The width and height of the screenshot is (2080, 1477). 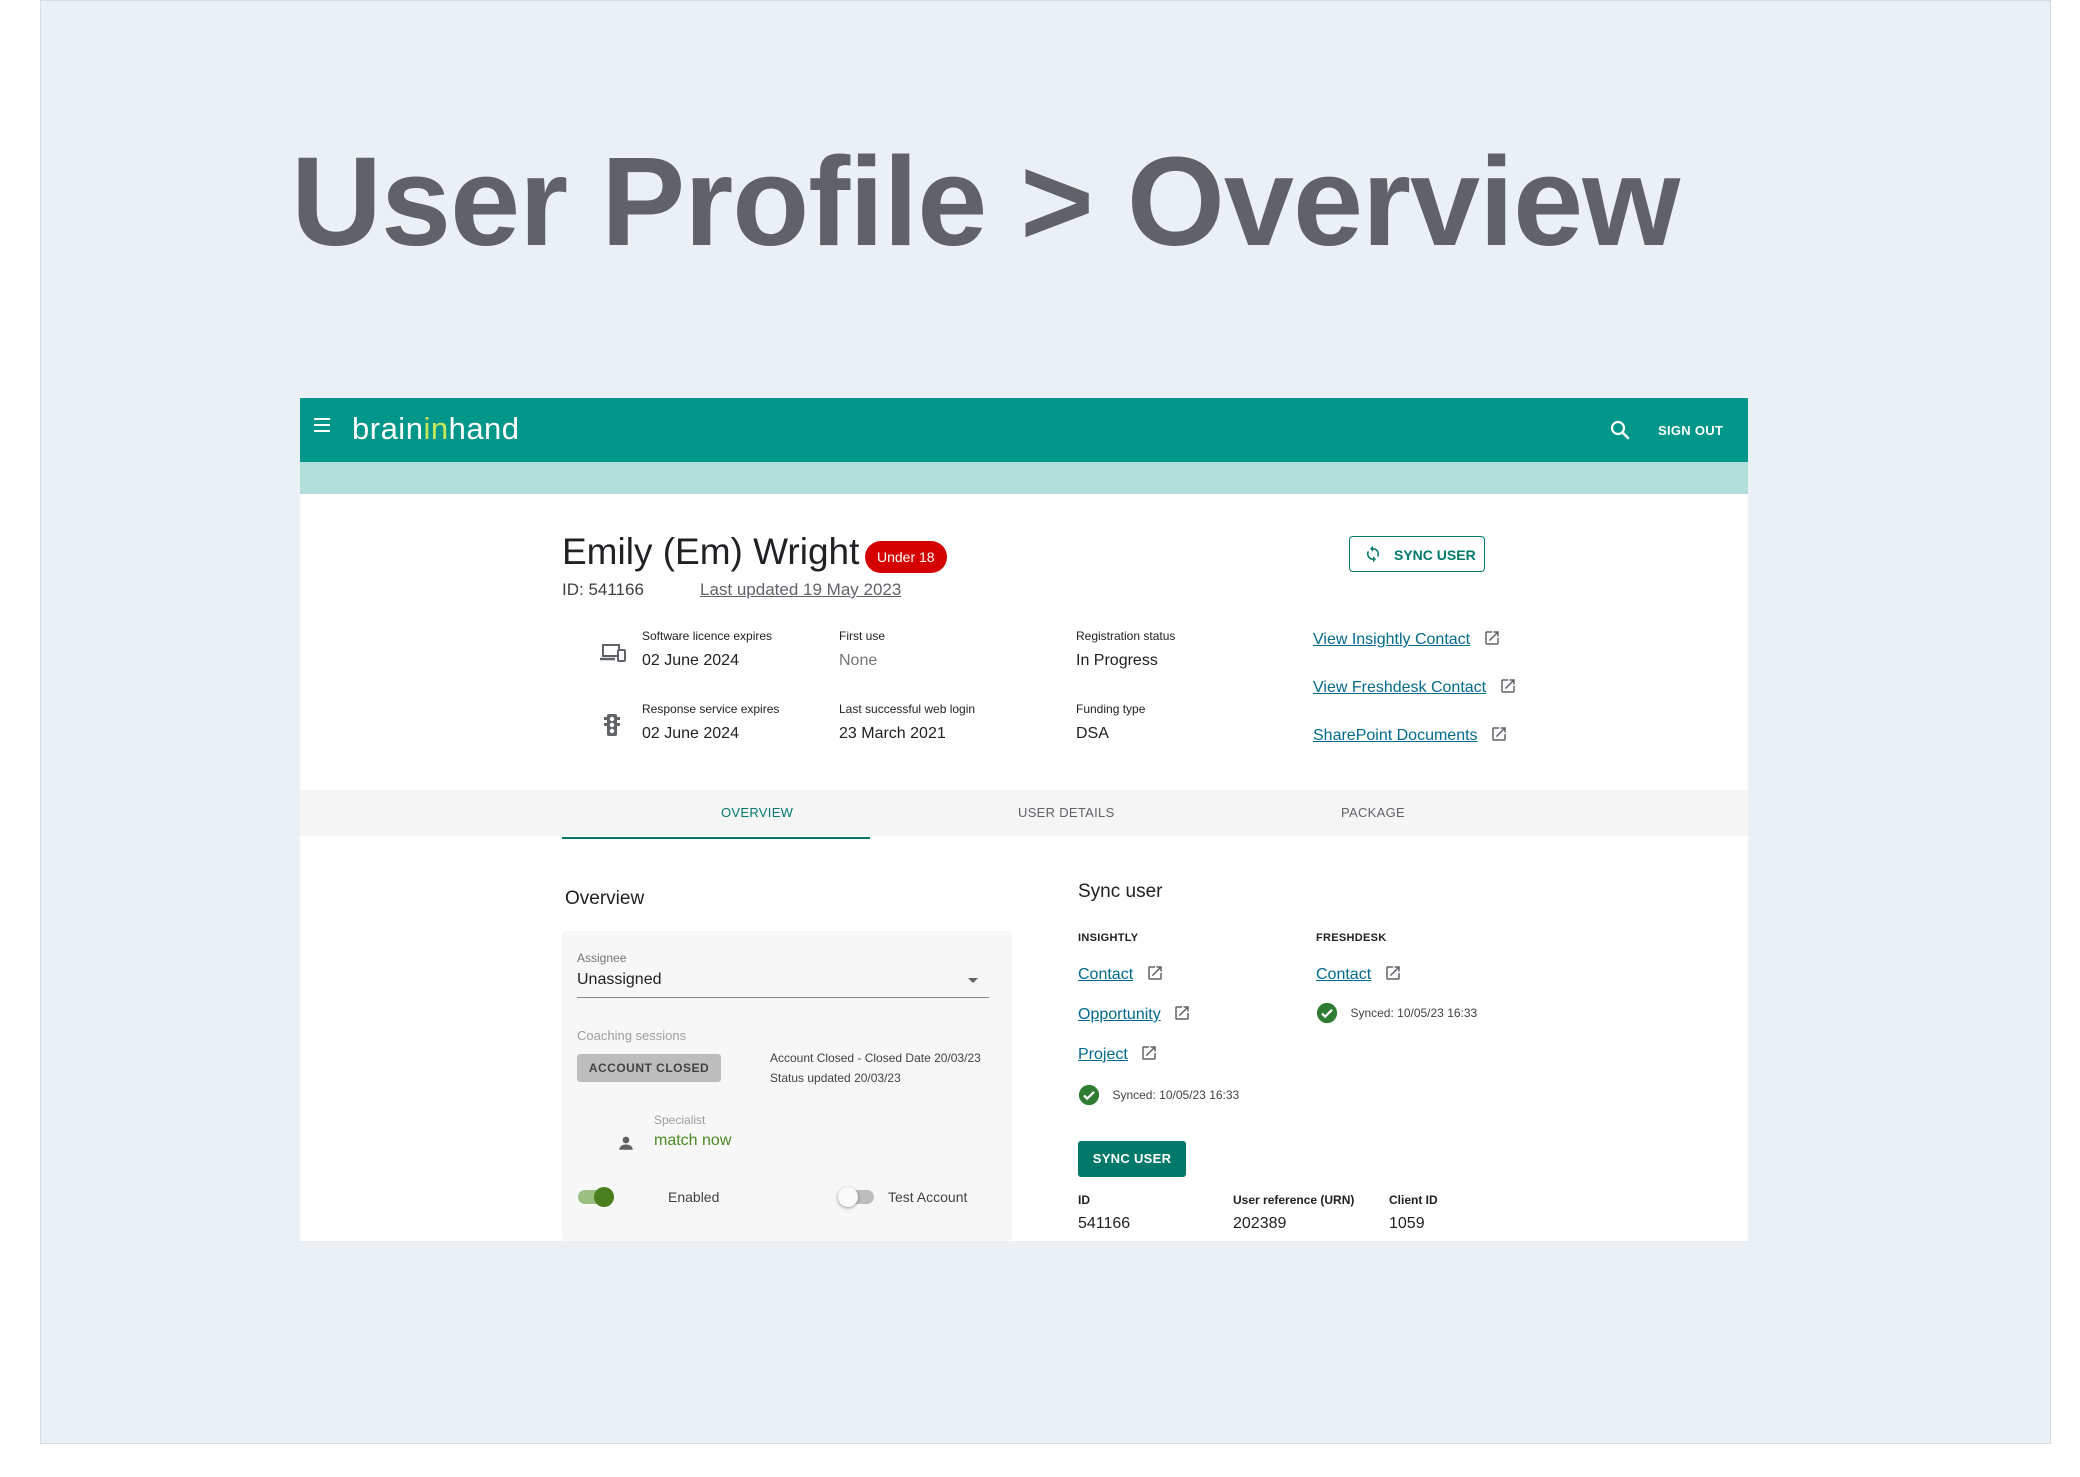 I want to click on registration-label: Registration status, so click(x=1126, y=636).